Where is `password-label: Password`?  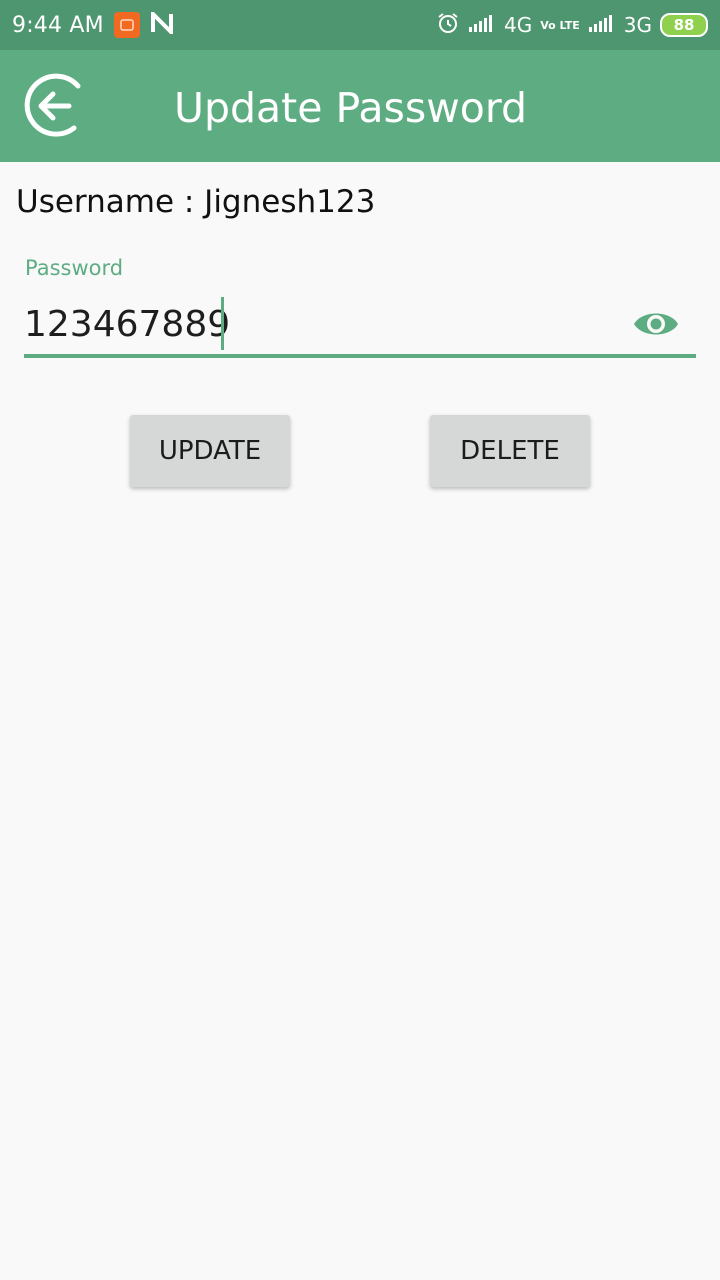 password-label: Password is located at coordinates (74, 268).